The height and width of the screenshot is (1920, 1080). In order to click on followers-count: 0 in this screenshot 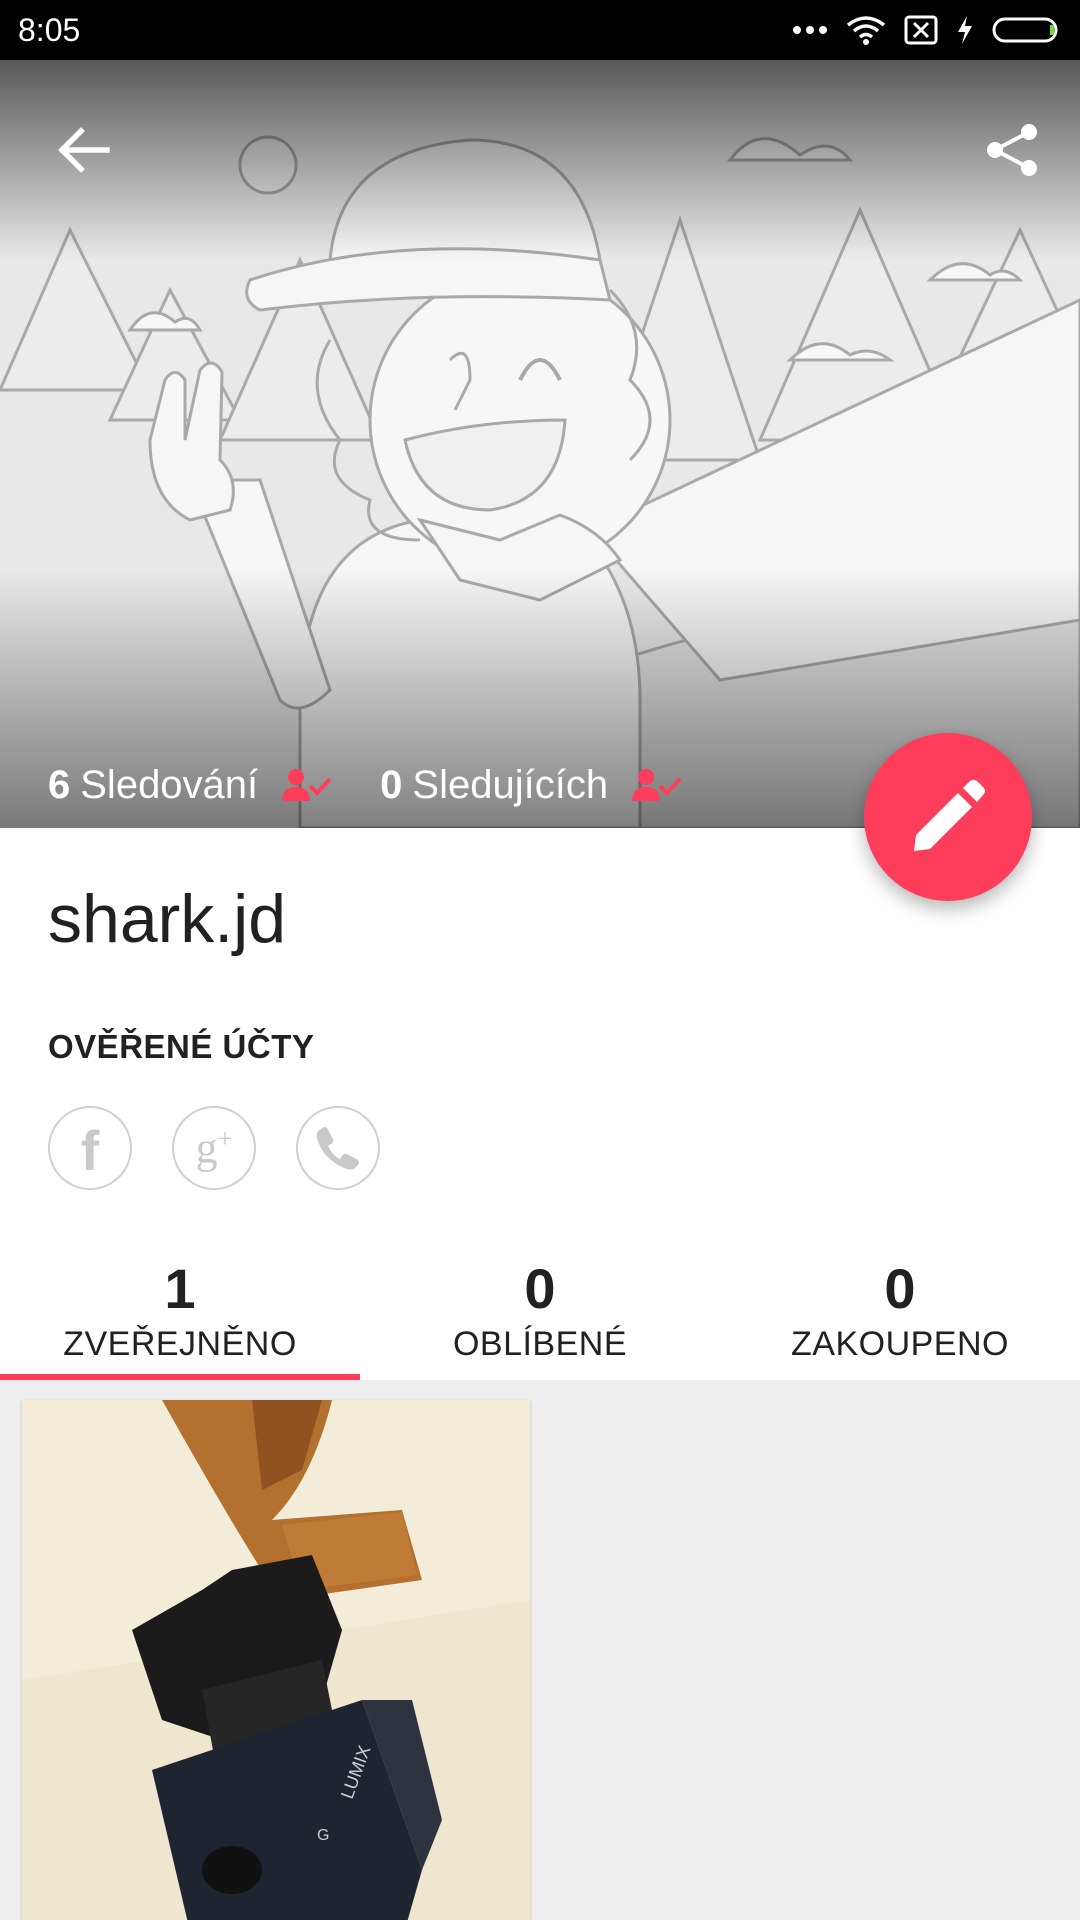, I will do `click(391, 785)`.